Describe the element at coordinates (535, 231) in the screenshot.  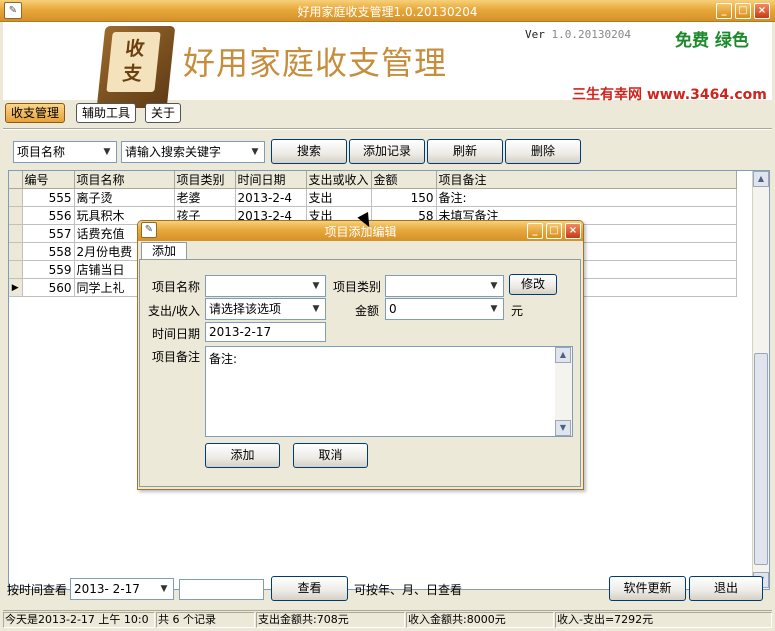
I see `dialog-minimize-button: _` at that location.